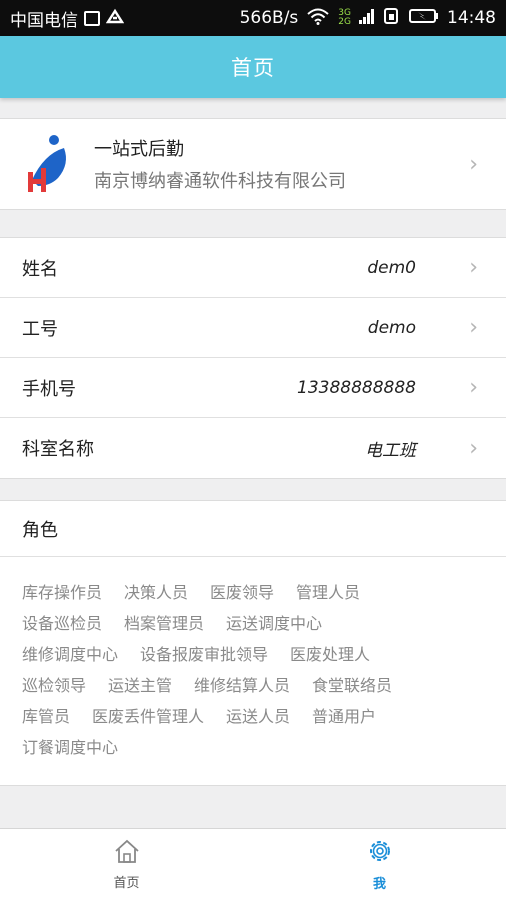 This screenshot has width=506, height=900. I want to click on carrier-name: 中国电信, so click(44, 20).